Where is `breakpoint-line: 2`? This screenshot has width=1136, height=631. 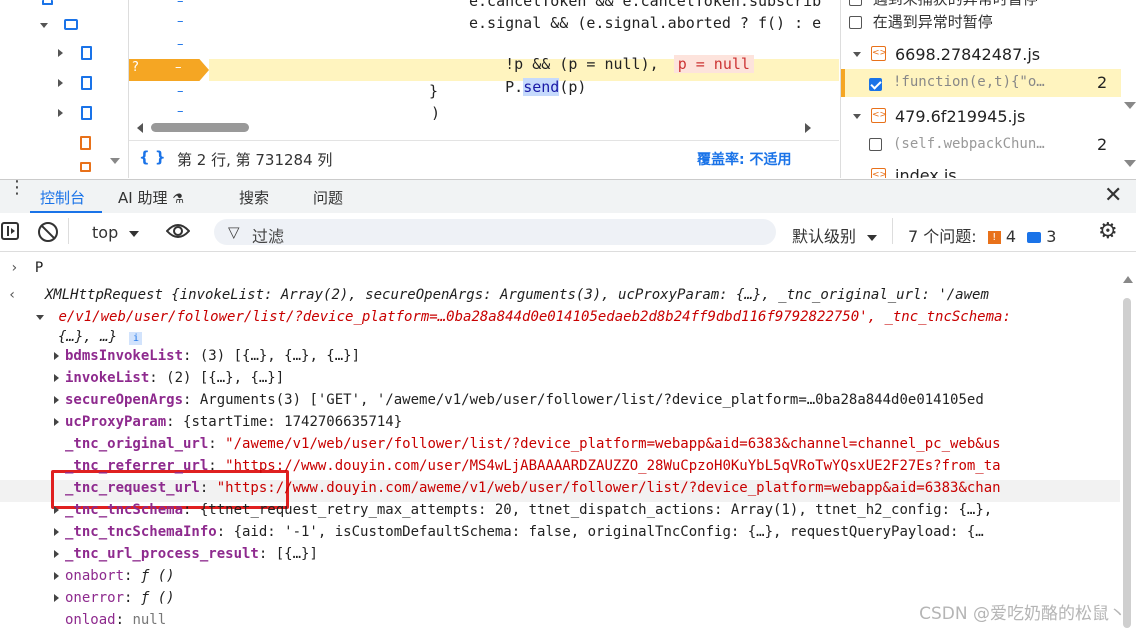 breakpoint-line: 2 is located at coordinates (1102, 82).